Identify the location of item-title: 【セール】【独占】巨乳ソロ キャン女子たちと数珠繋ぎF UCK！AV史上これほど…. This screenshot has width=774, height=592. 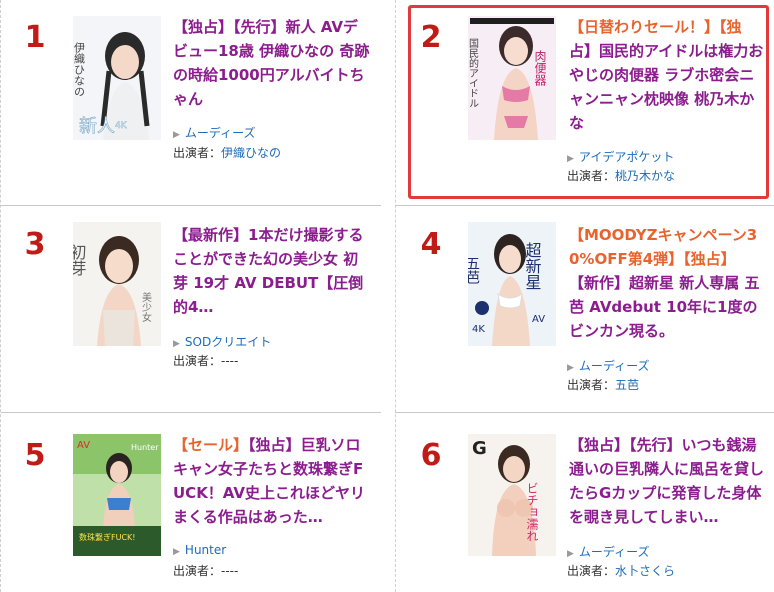
(278, 481).